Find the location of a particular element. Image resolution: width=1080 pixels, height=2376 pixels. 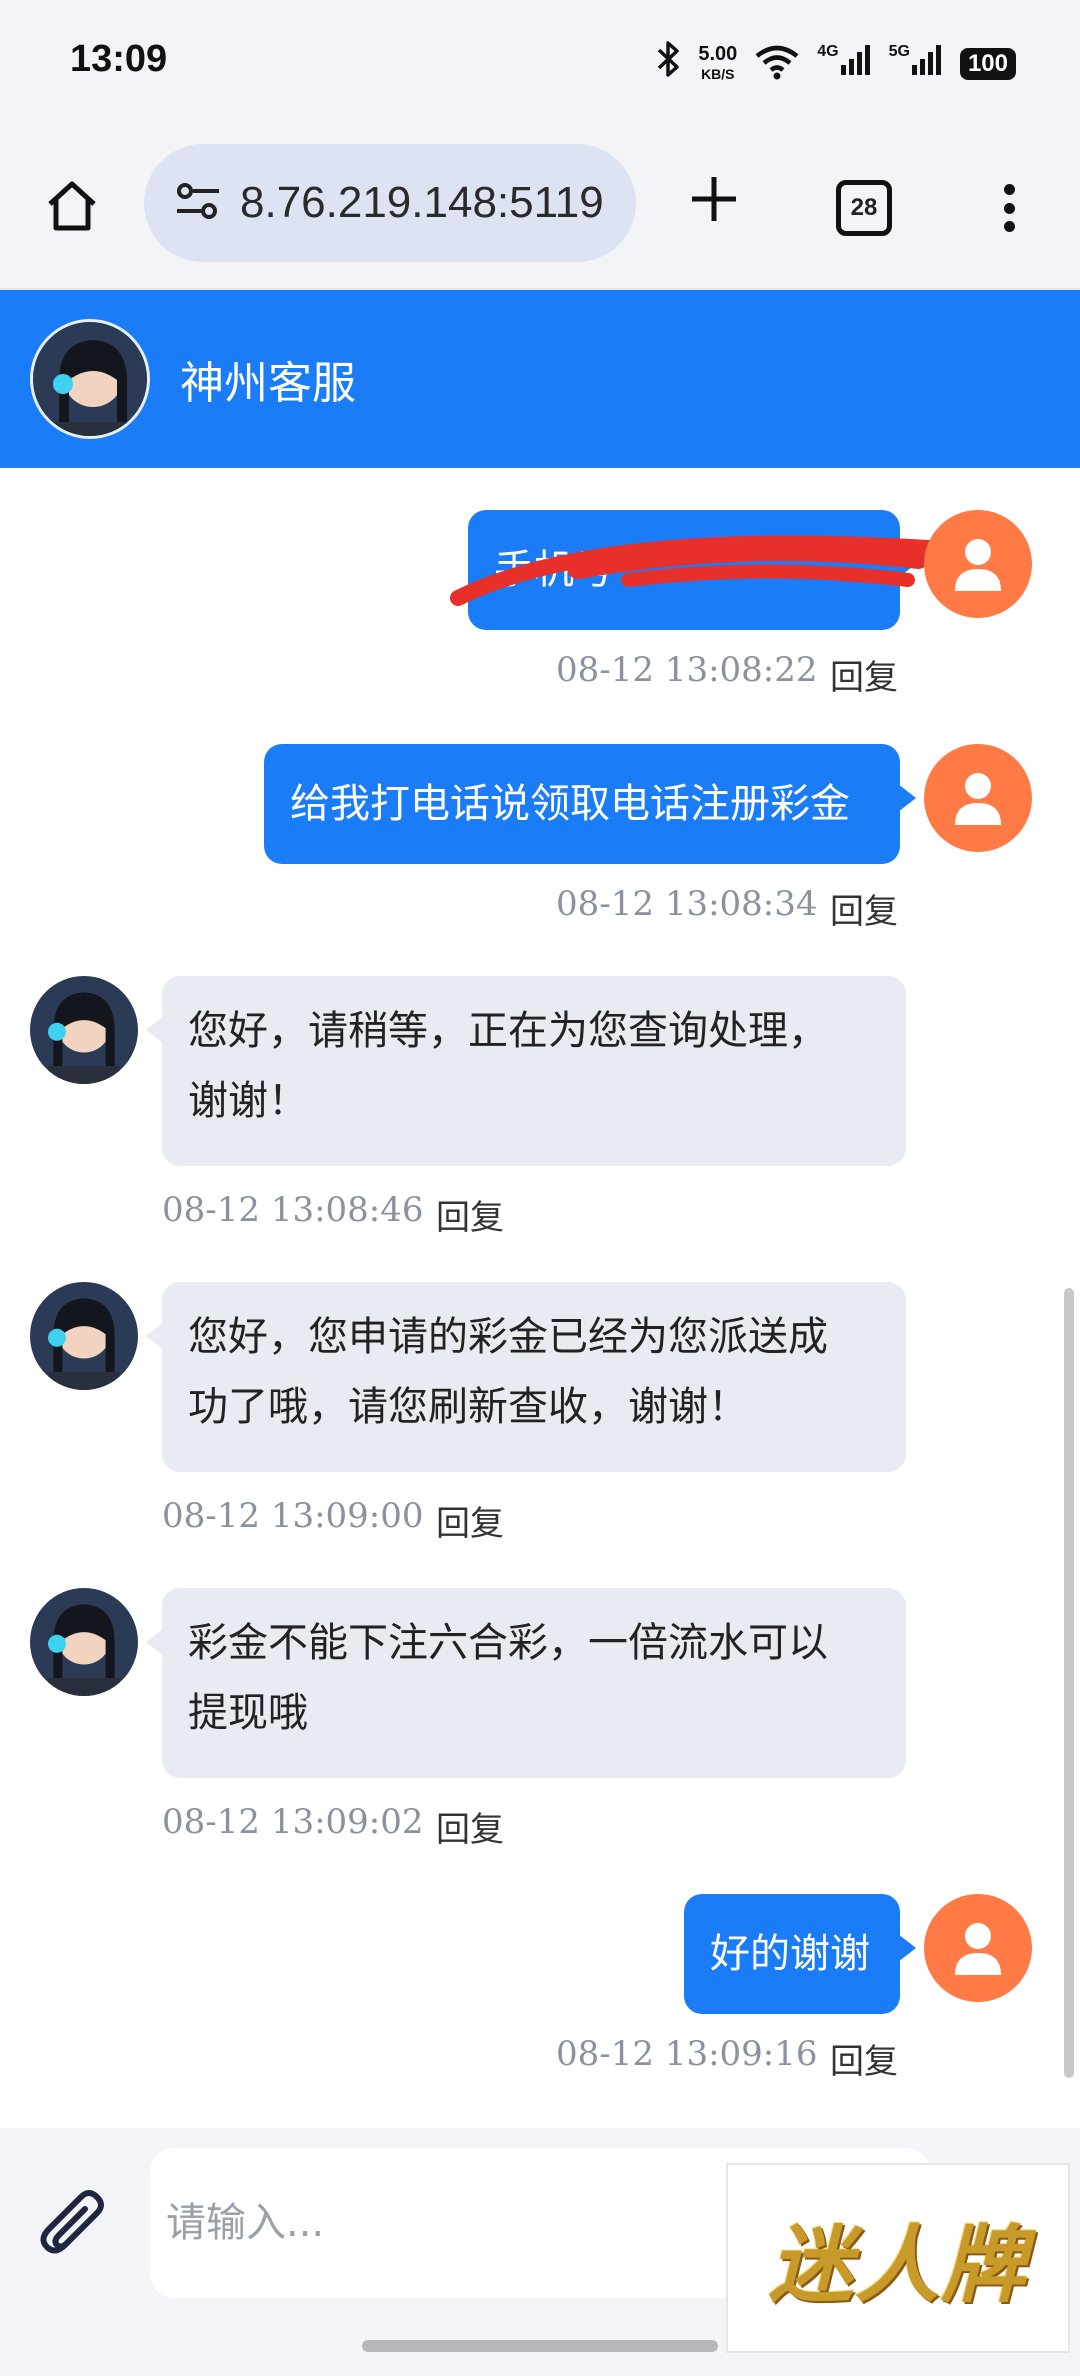

message-bubble-outgoing: 给我打电话说领取电话注册彩金 is located at coordinates (590, 804).